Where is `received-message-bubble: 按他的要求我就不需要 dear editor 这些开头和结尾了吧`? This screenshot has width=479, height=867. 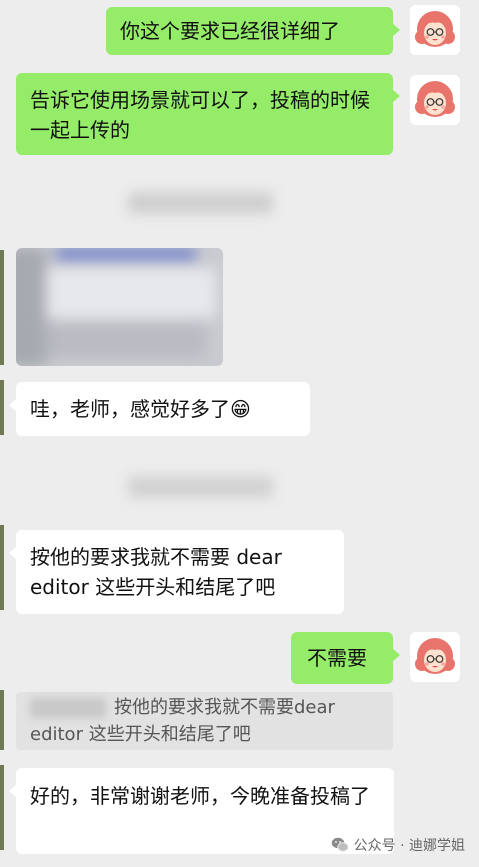
received-message-bubble: 按他的要求我就不需要 dear editor 这些开头和结尾了吧 is located at coordinates (176, 572).